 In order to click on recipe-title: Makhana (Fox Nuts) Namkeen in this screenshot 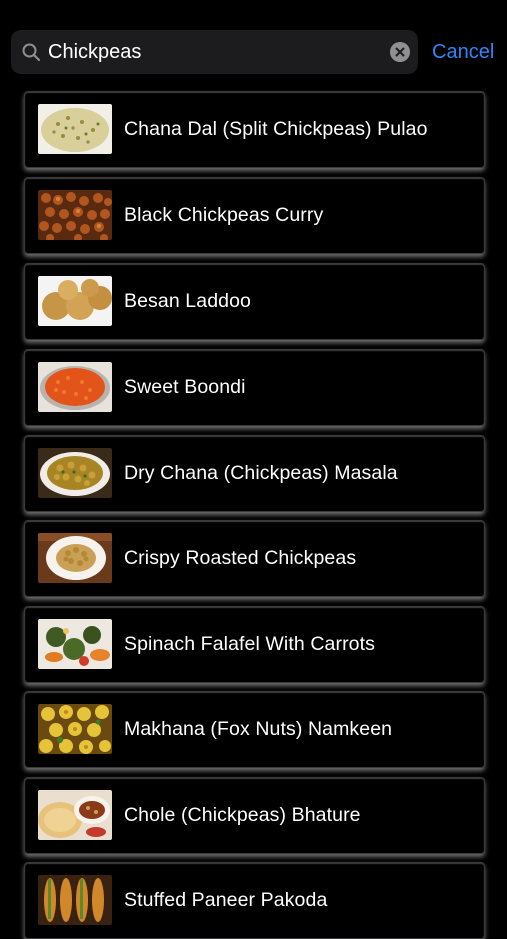, I will do `click(258, 729)`.